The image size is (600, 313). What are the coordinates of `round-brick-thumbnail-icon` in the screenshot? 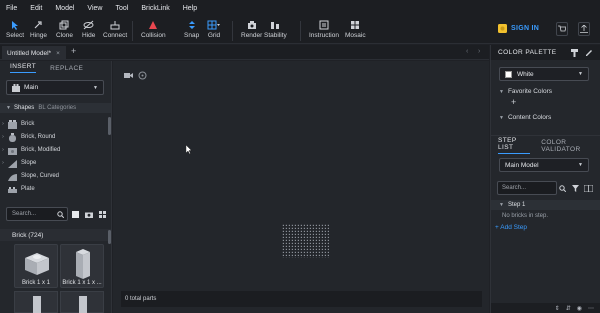 It's located at (12, 137).